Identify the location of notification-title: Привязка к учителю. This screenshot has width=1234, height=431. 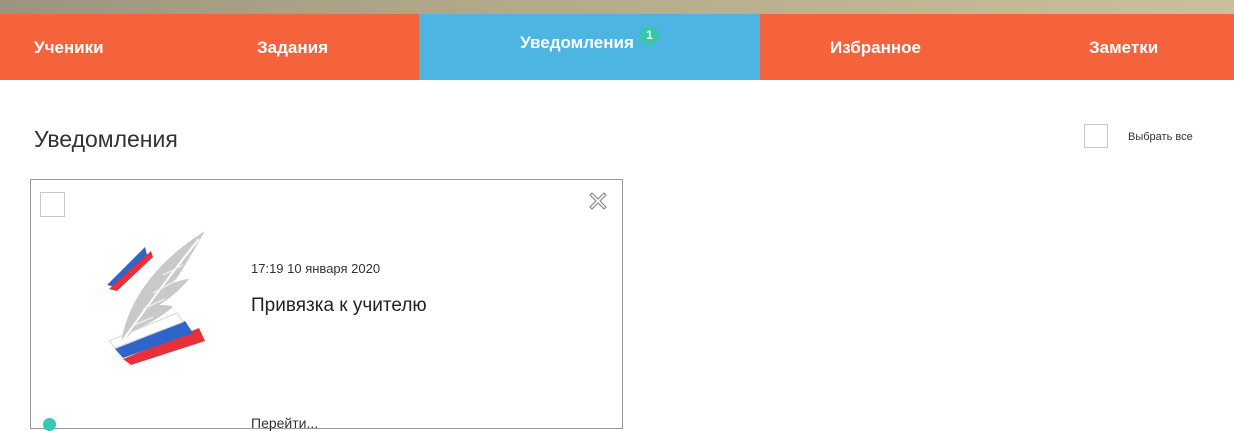
(339, 305).